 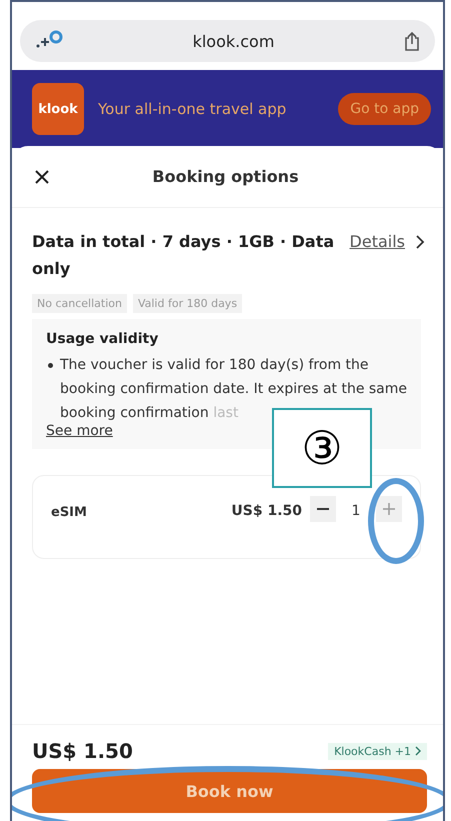 I want to click on item-name: eSIM, so click(x=69, y=512).